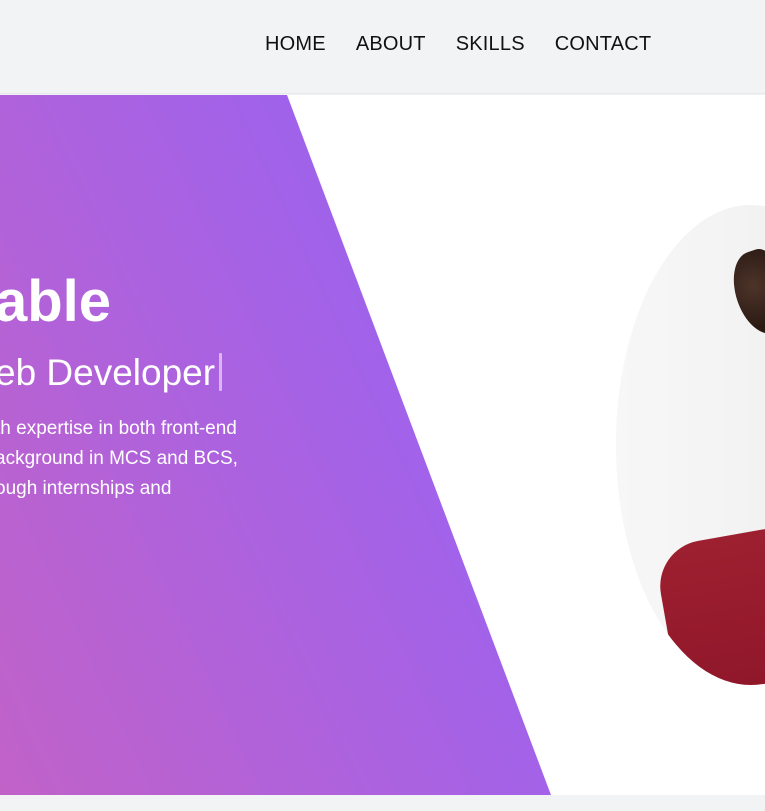 The width and height of the screenshot is (765, 811). I want to click on typing-cursor, so click(221, 372).